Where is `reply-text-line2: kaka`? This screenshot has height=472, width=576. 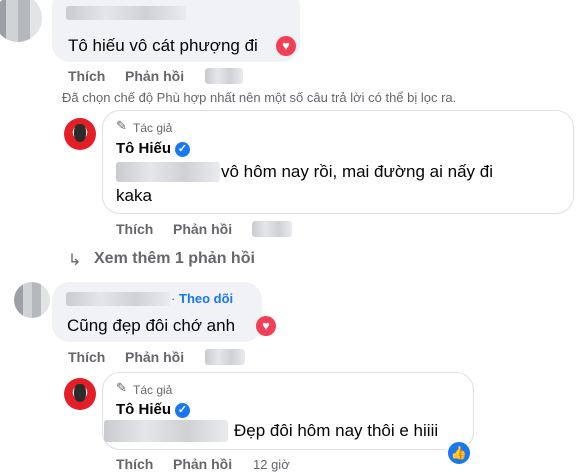 reply-text-line2: kaka is located at coordinates (134, 195).